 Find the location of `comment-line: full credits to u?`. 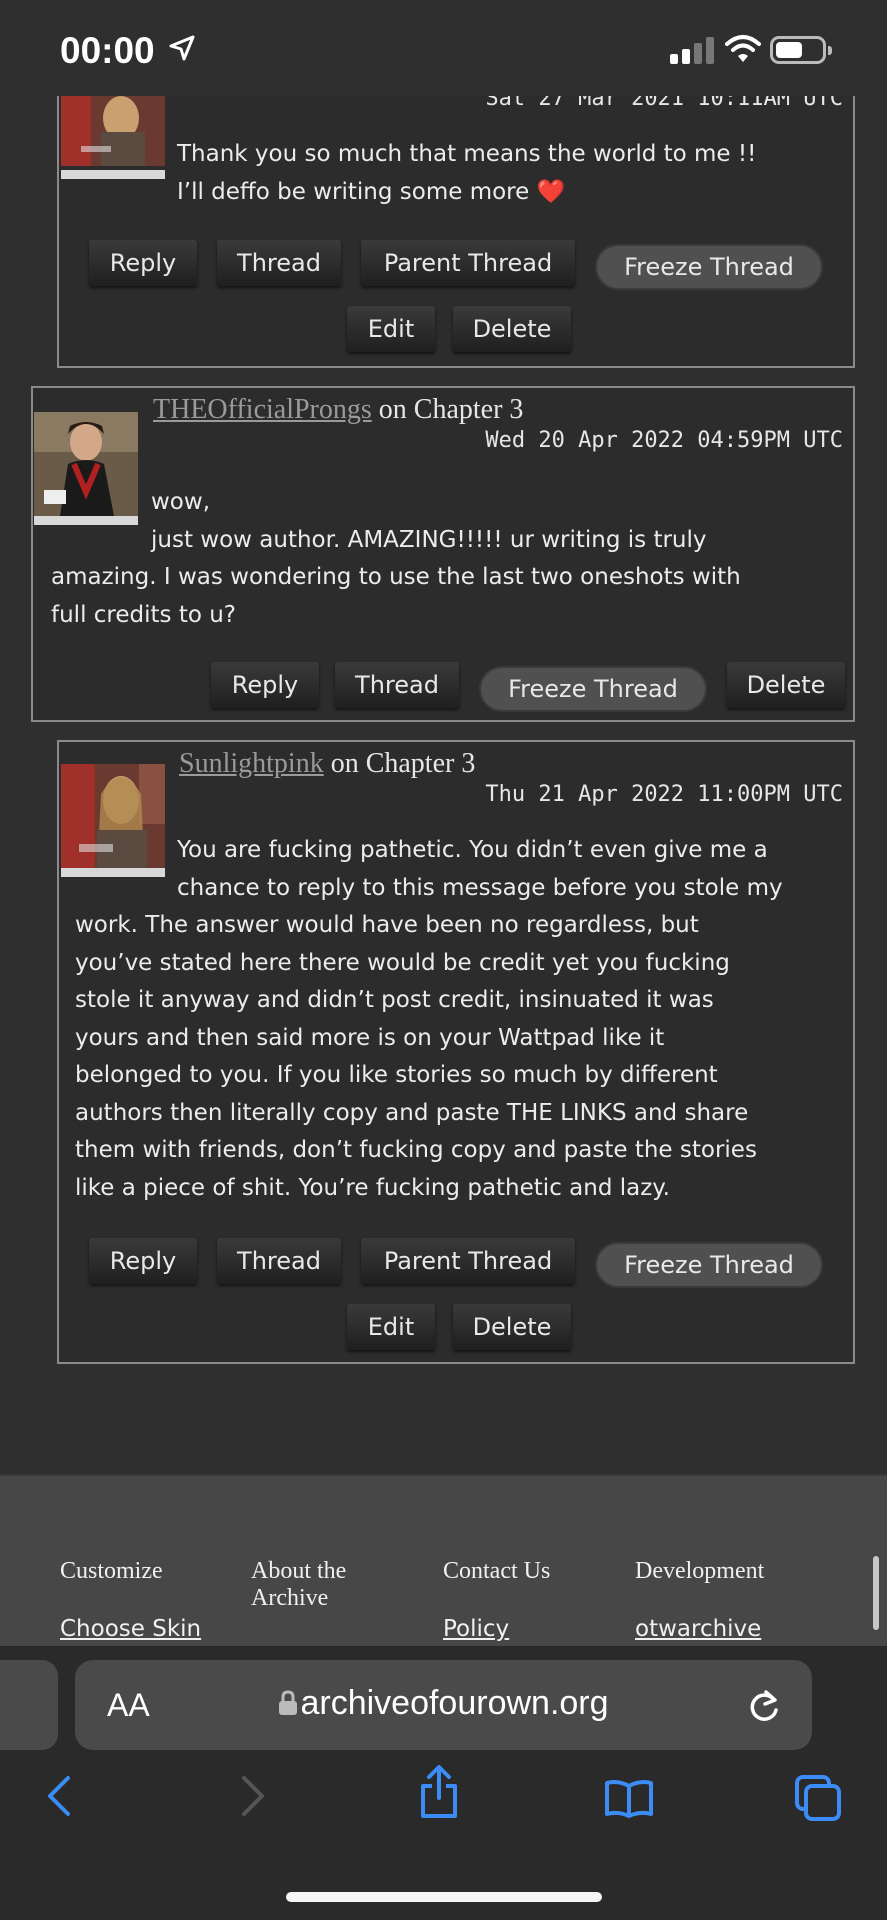

comment-line: full credits to u? is located at coordinates (143, 614).